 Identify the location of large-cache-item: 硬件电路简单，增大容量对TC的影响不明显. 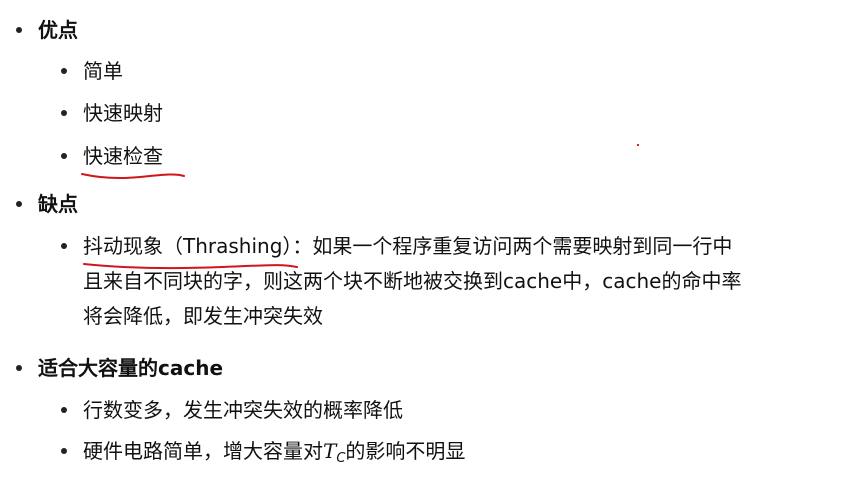
(274, 455).